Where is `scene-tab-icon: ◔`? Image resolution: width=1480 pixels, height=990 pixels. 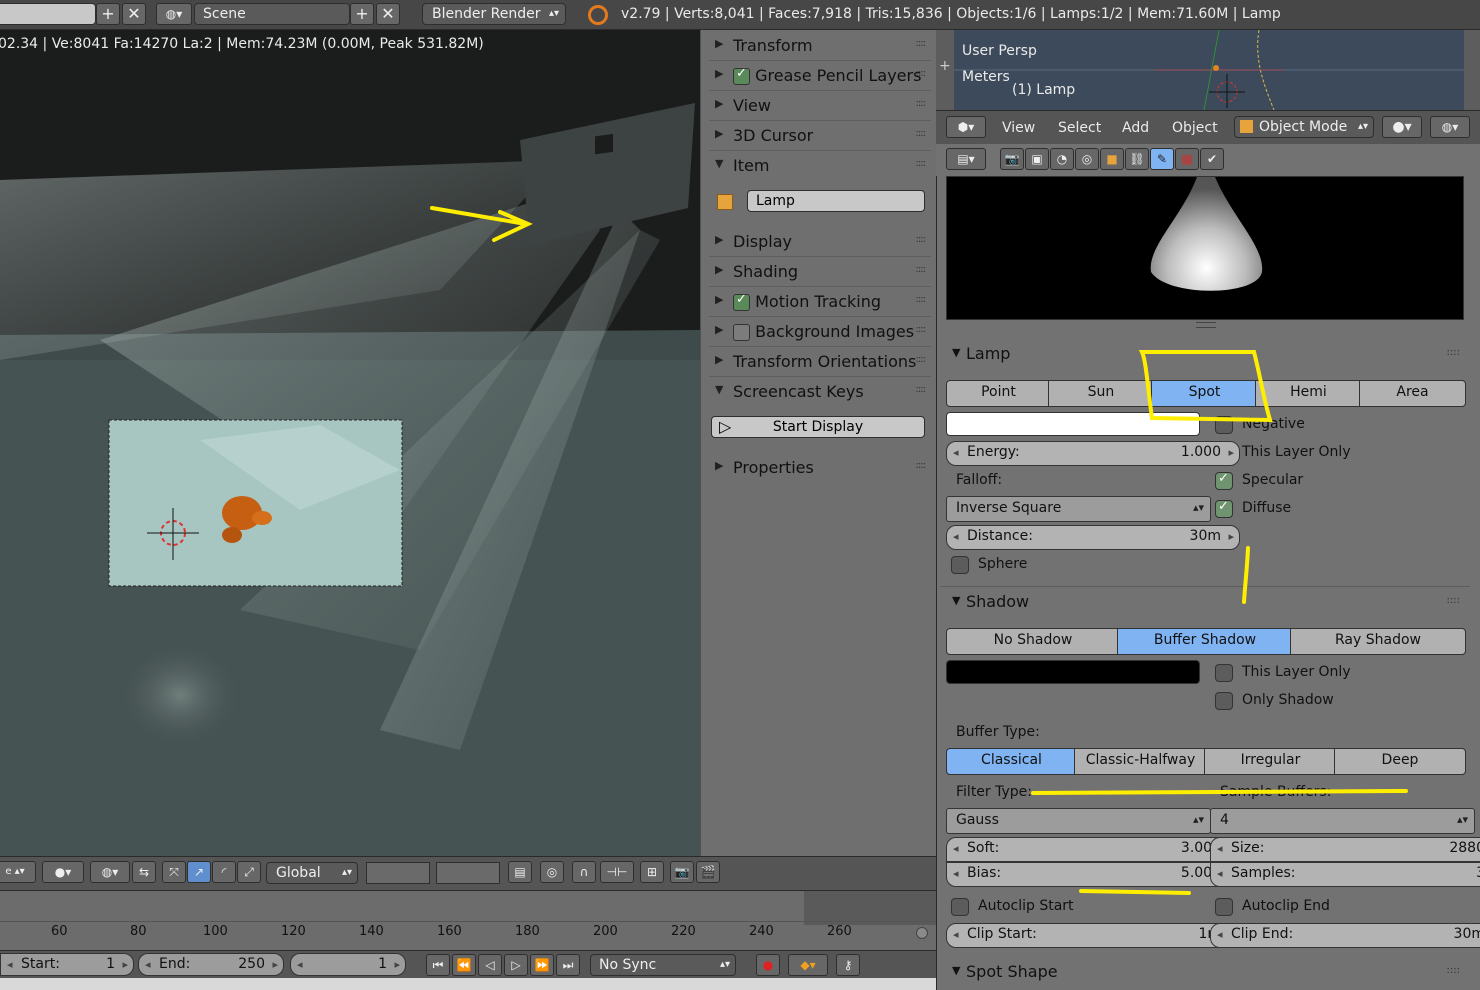
scene-tab-icon: ◔ is located at coordinates (1062, 159).